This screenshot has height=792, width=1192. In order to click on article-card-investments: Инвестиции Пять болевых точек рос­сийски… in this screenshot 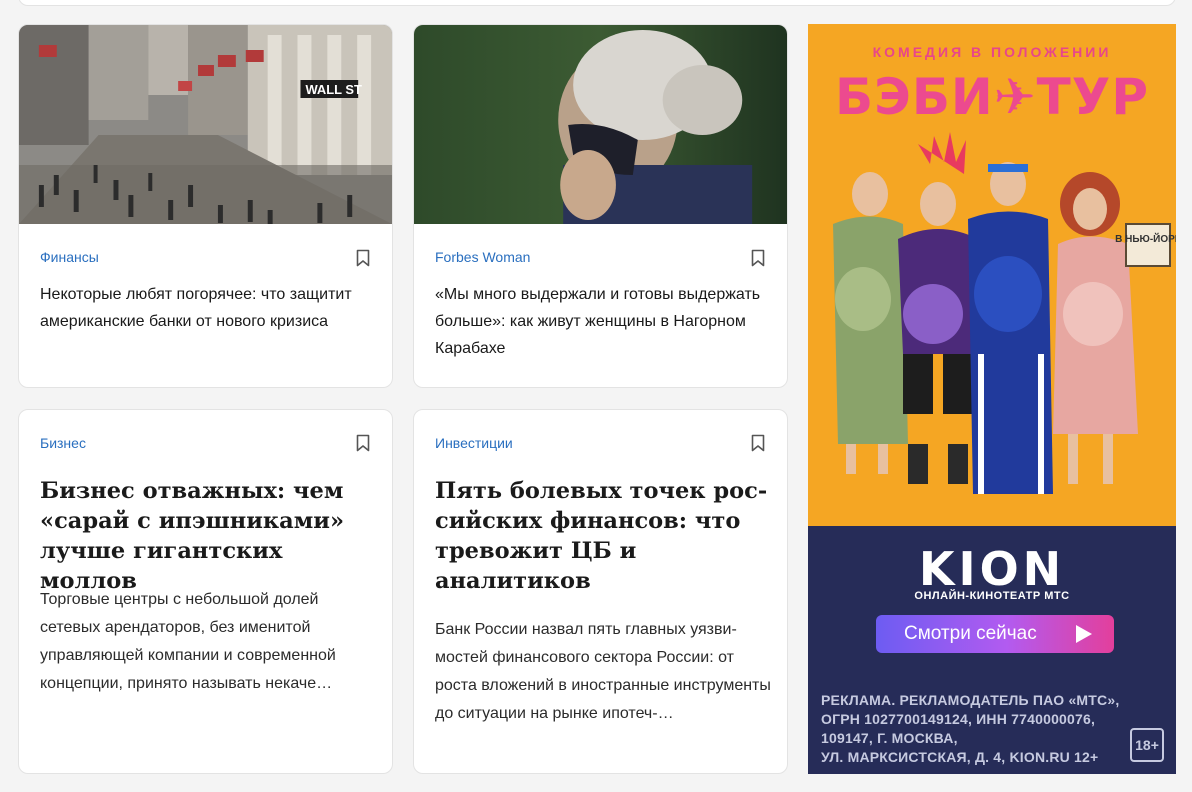, I will do `click(600, 591)`.